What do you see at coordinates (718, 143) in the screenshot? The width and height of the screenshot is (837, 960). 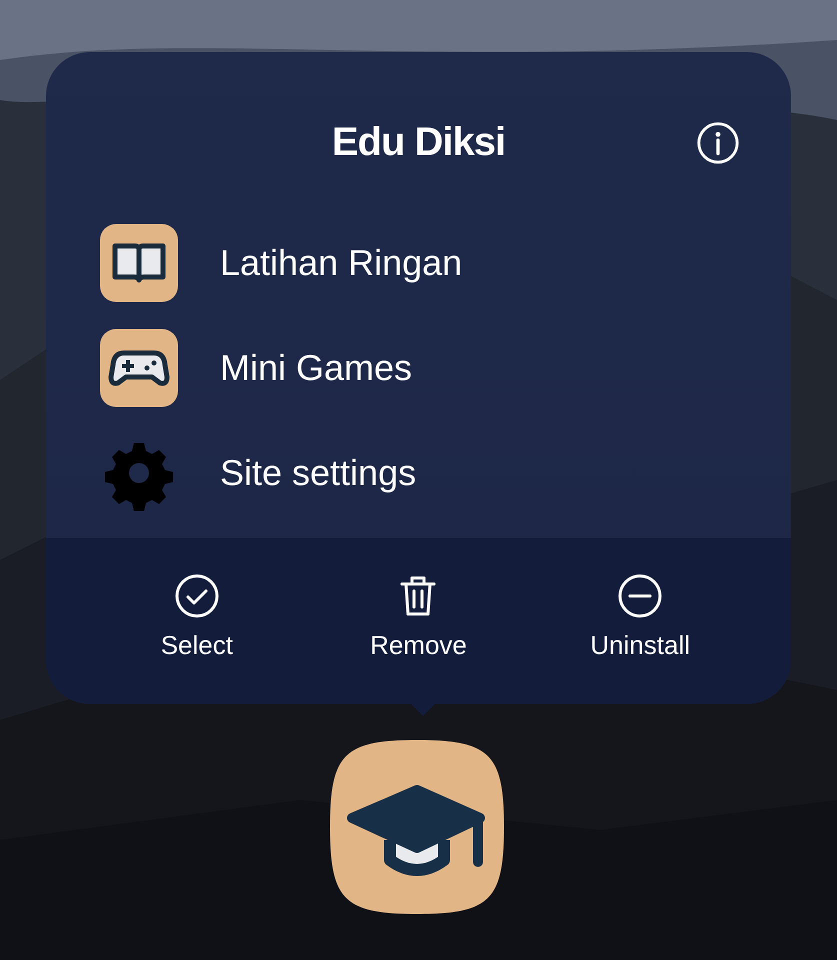 I see `info-icon` at bounding box center [718, 143].